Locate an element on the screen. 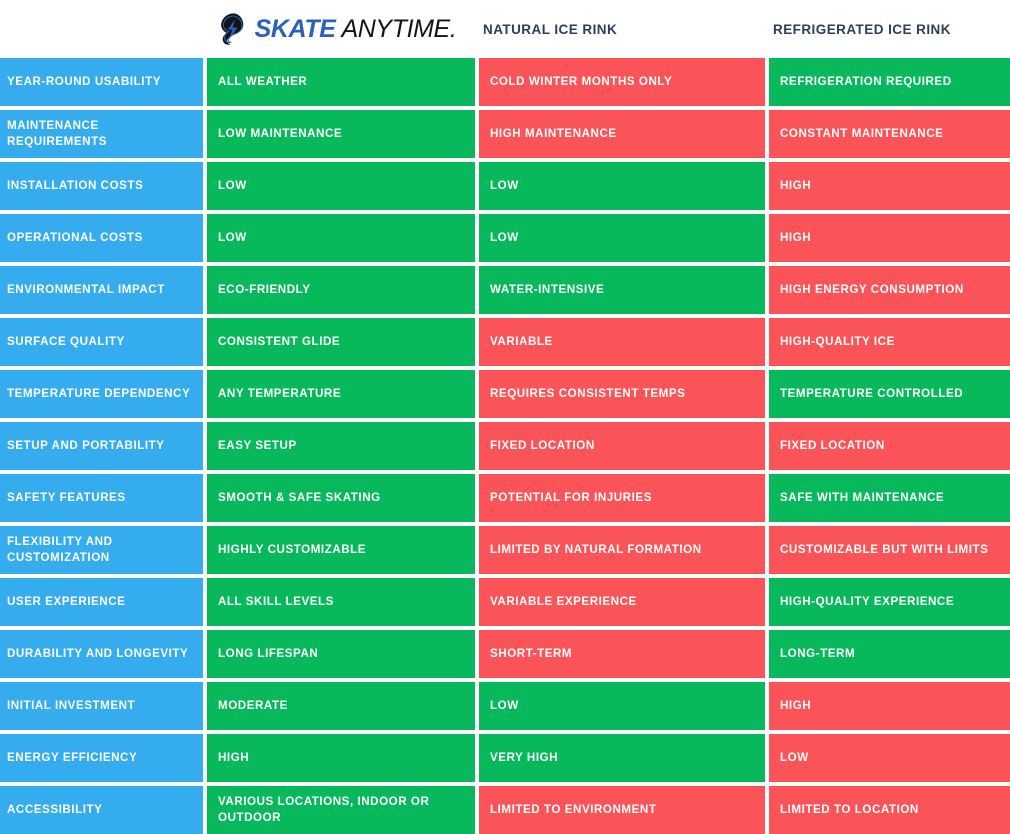 Image resolution: width=1010 pixels, height=834 pixels. row-label: INSTALLATION COSTS is located at coordinates (101, 186).